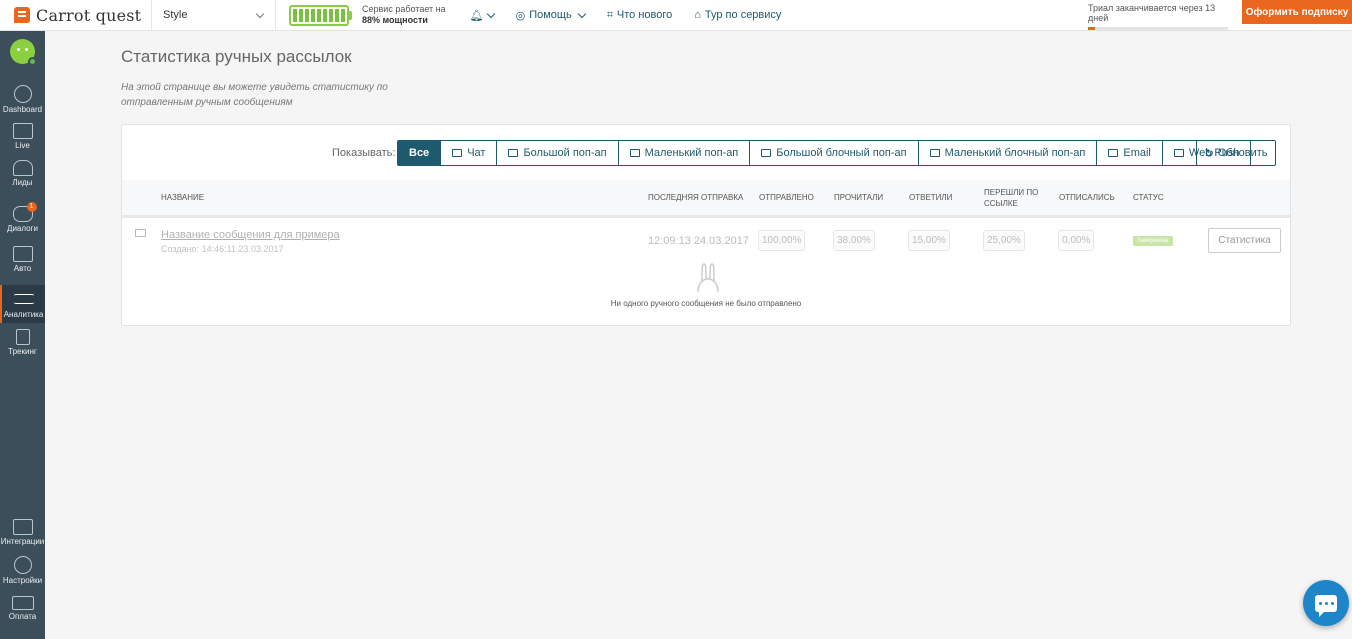 Image resolution: width=1352 pixels, height=639 pixels. I want to click on sidebar-item-analytics: Аналитика, so click(22, 304).